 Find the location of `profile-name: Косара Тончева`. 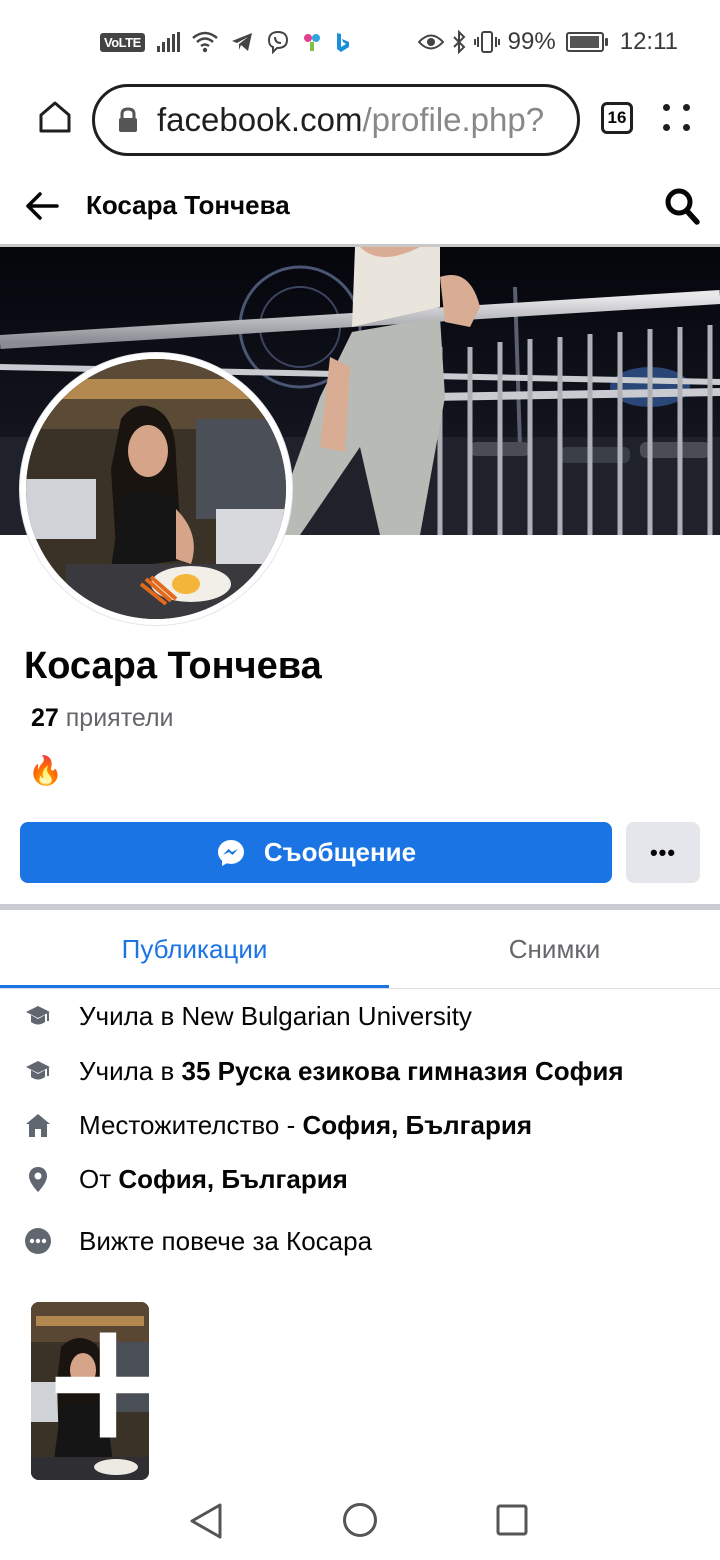

profile-name: Косара Тончева is located at coordinates (173, 666).